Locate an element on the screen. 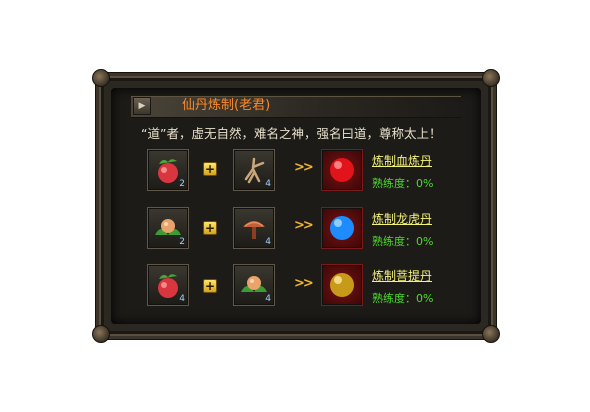  blue-orb-icon is located at coordinates (342, 228).